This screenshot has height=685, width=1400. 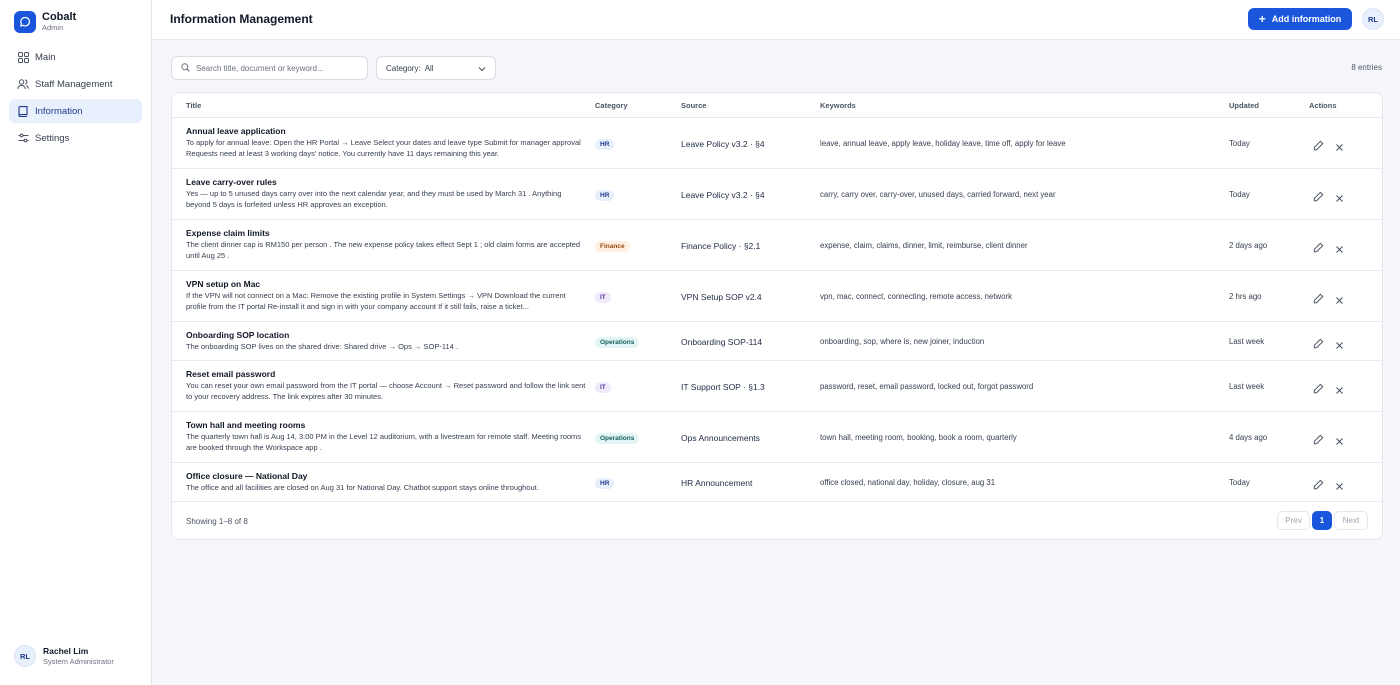 What do you see at coordinates (23, 111) in the screenshot?
I see `book-icon` at bounding box center [23, 111].